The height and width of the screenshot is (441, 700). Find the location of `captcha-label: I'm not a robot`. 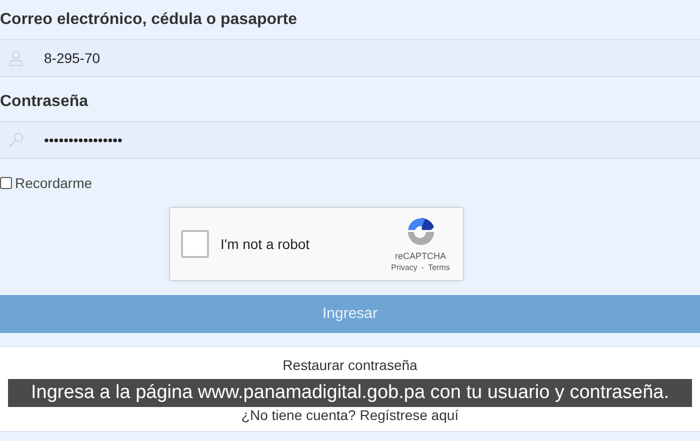

captcha-label: I'm not a robot is located at coordinates (265, 244).